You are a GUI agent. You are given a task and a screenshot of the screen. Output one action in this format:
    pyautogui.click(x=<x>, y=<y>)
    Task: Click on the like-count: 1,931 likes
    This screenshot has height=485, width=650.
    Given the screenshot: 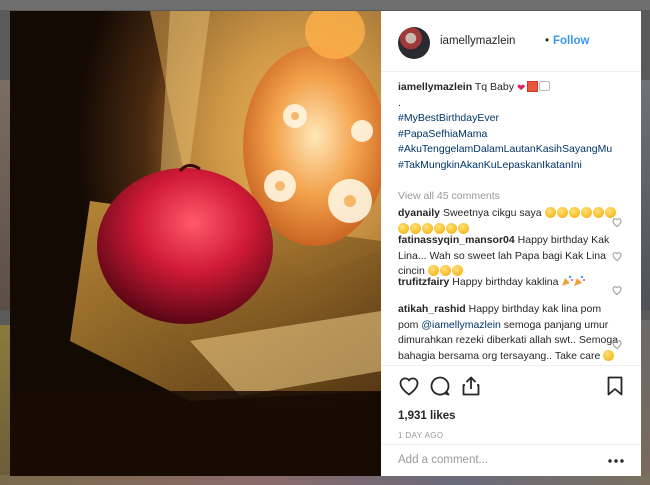 What is the action you would take?
    pyautogui.click(x=427, y=416)
    